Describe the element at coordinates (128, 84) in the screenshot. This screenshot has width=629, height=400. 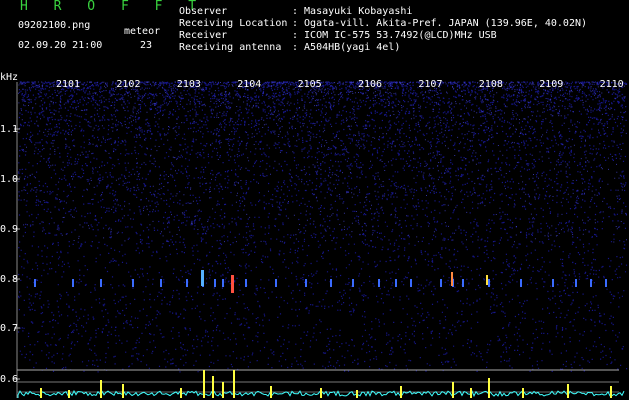
I see `x-tick-label: 2102` at that location.